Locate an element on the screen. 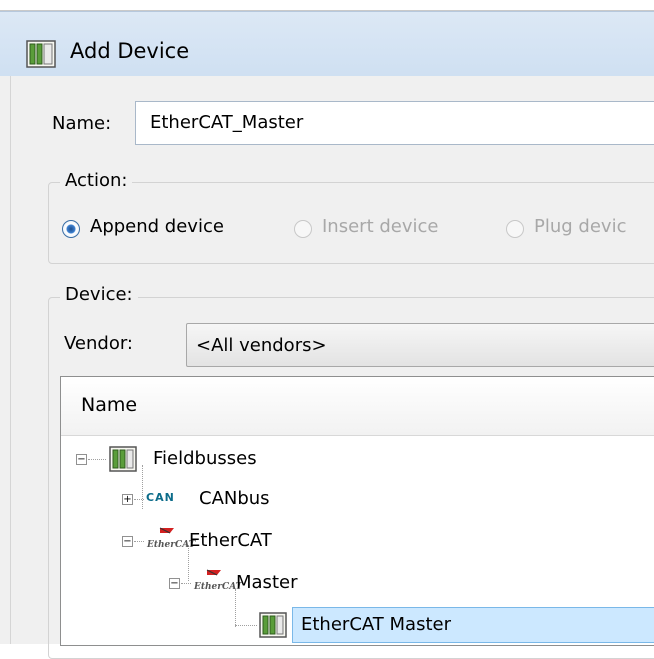  column-name-label: Name is located at coordinates (109, 405).